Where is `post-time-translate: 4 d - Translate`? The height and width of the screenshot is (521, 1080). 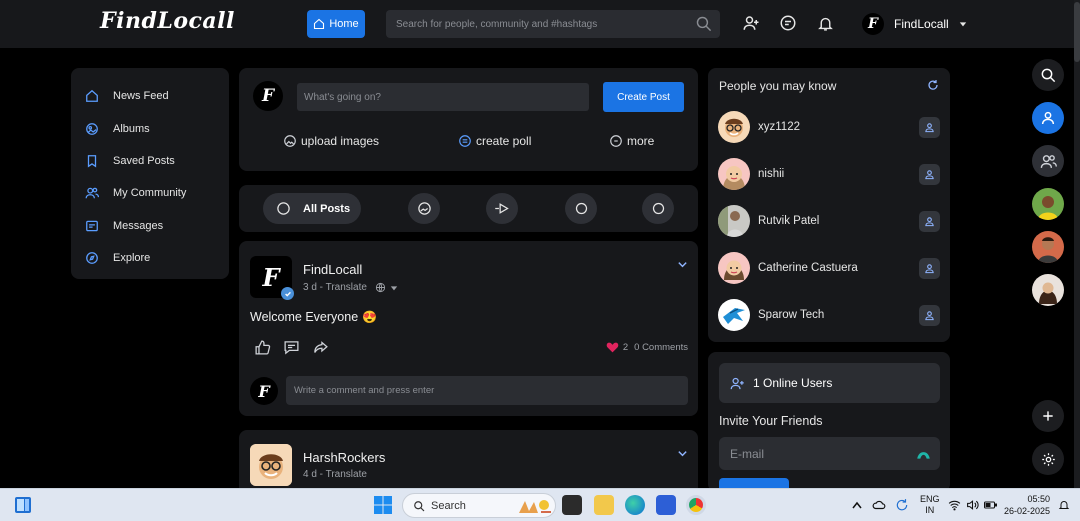 post-time-translate: 4 d - Translate is located at coordinates (335, 474).